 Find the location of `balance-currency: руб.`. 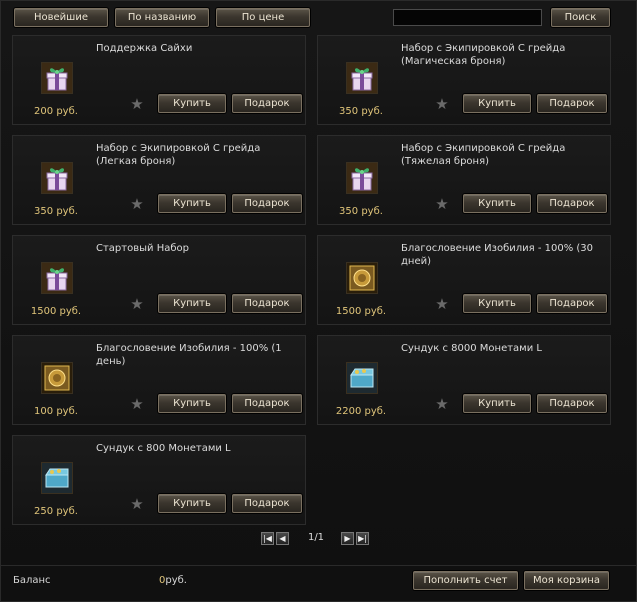

balance-currency: руб. is located at coordinates (176, 580).